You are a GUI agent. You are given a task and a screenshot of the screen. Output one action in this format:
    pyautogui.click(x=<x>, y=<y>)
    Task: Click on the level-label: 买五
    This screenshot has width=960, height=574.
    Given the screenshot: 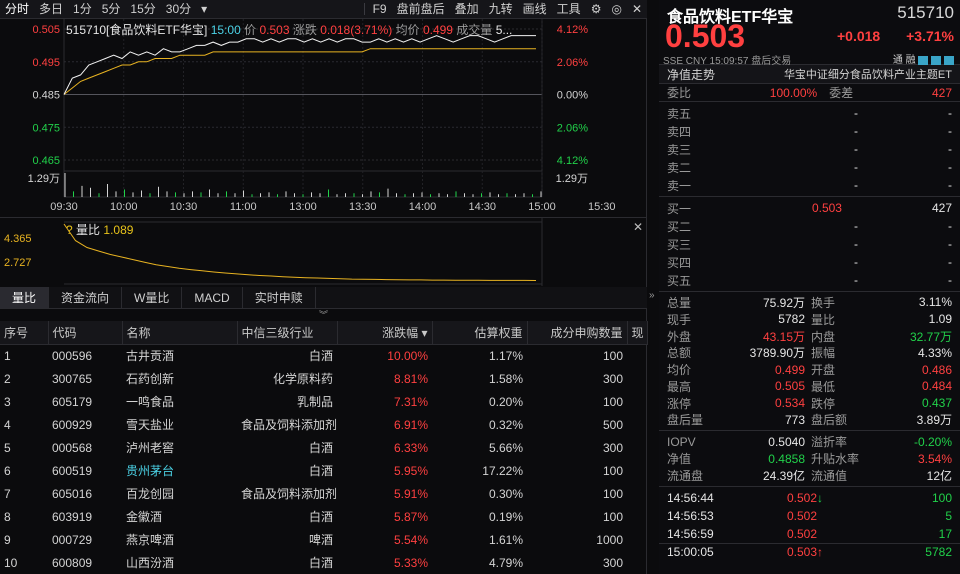 What is the action you would take?
    pyautogui.click(x=679, y=280)
    